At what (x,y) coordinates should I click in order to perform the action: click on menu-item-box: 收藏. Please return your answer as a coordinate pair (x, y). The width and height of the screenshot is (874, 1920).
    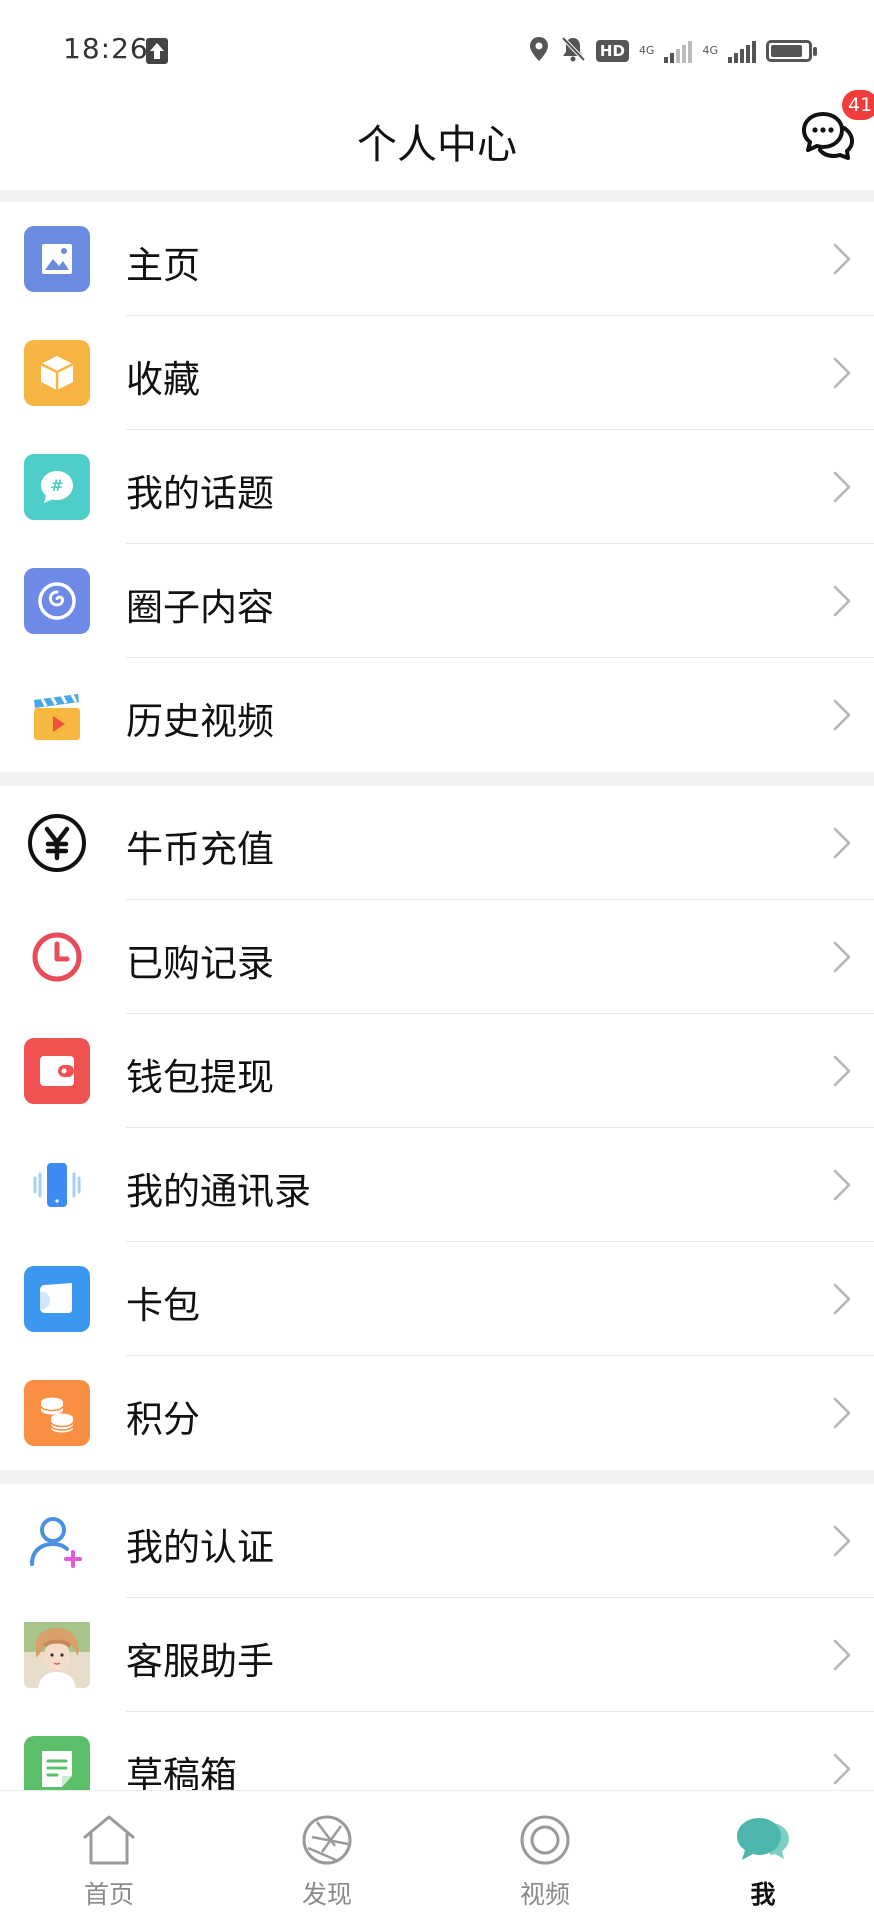
    Looking at the image, I should click on (437, 373).